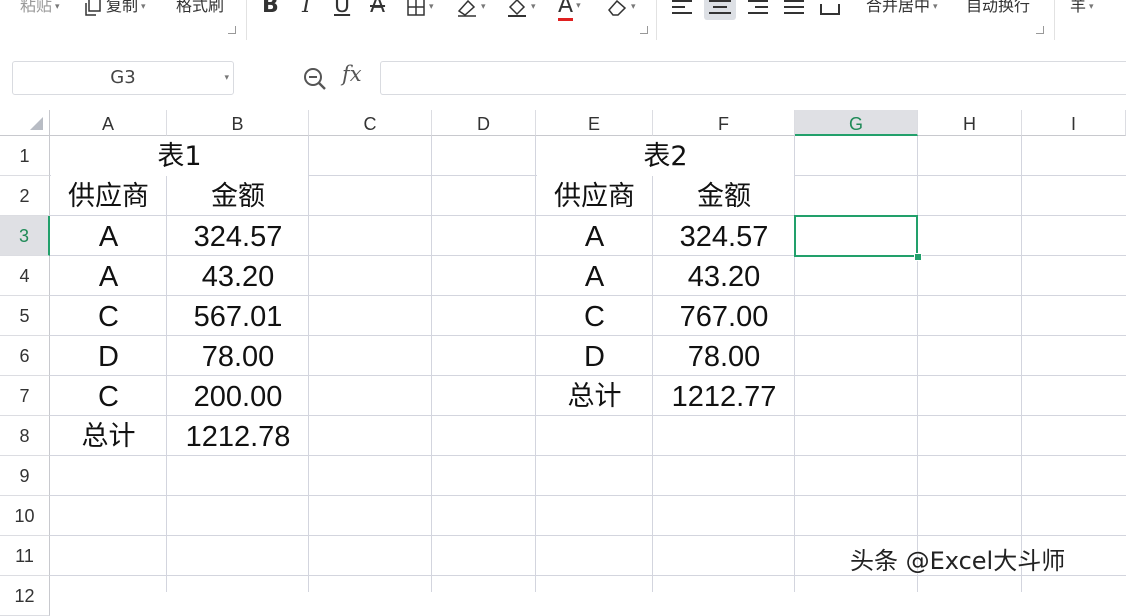 The width and height of the screenshot is (1126, 616). What do you see at coordinates (898, 7) in the screenshot?
I see `merge-center-label: 合并居中` at bounding box center [898, 7].